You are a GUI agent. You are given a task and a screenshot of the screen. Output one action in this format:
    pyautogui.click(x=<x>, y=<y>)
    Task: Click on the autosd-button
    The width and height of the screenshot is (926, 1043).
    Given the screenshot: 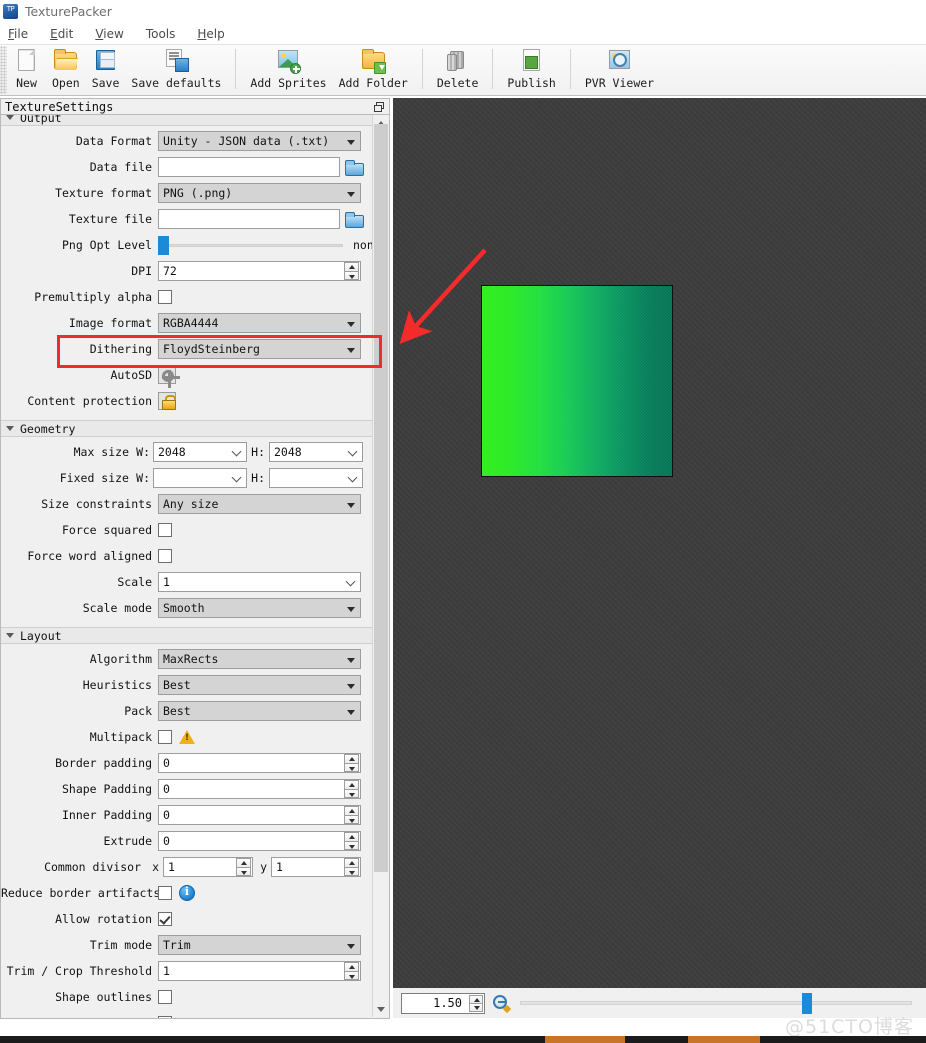 What is the action you would take?
    pyautogui.click(x=169, y=377)
    